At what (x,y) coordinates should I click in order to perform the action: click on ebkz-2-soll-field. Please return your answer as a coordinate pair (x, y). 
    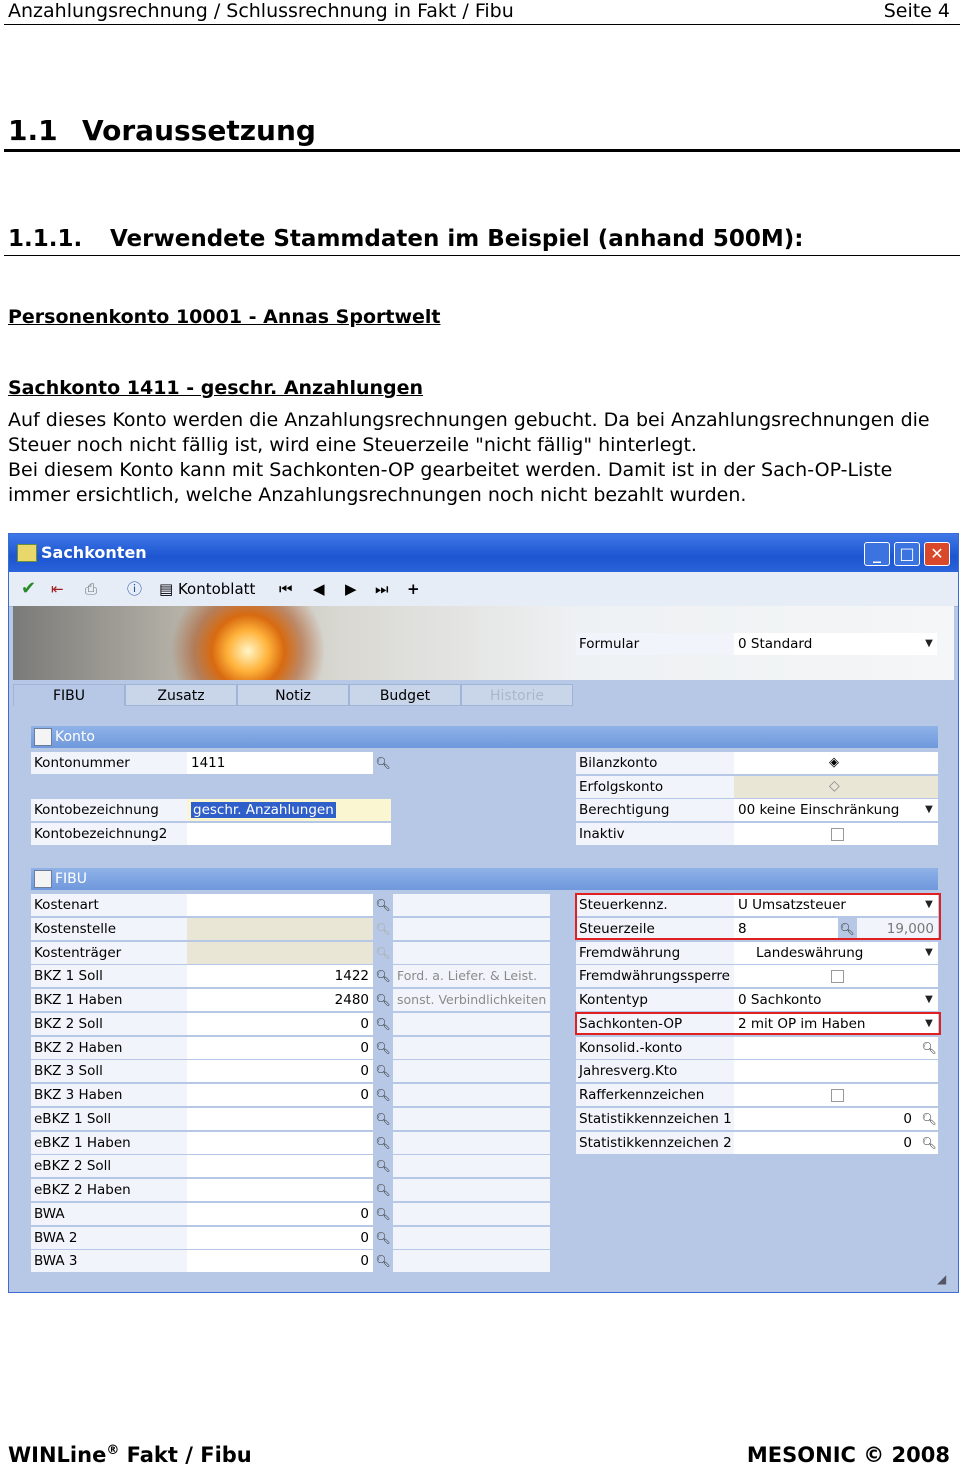
    Looking at the image, I should click on (280, 1166).